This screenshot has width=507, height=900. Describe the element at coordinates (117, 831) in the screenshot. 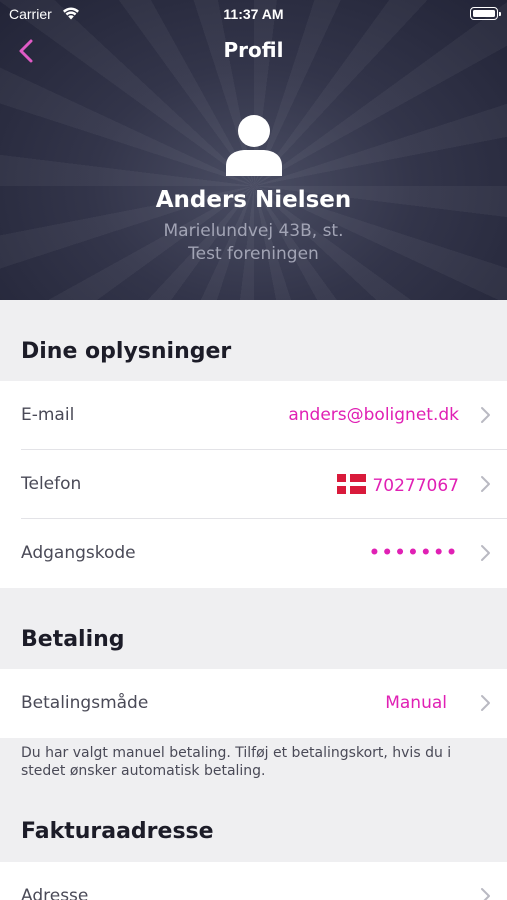

I see `section-title-invoice: Fakturaadresse` at that location.